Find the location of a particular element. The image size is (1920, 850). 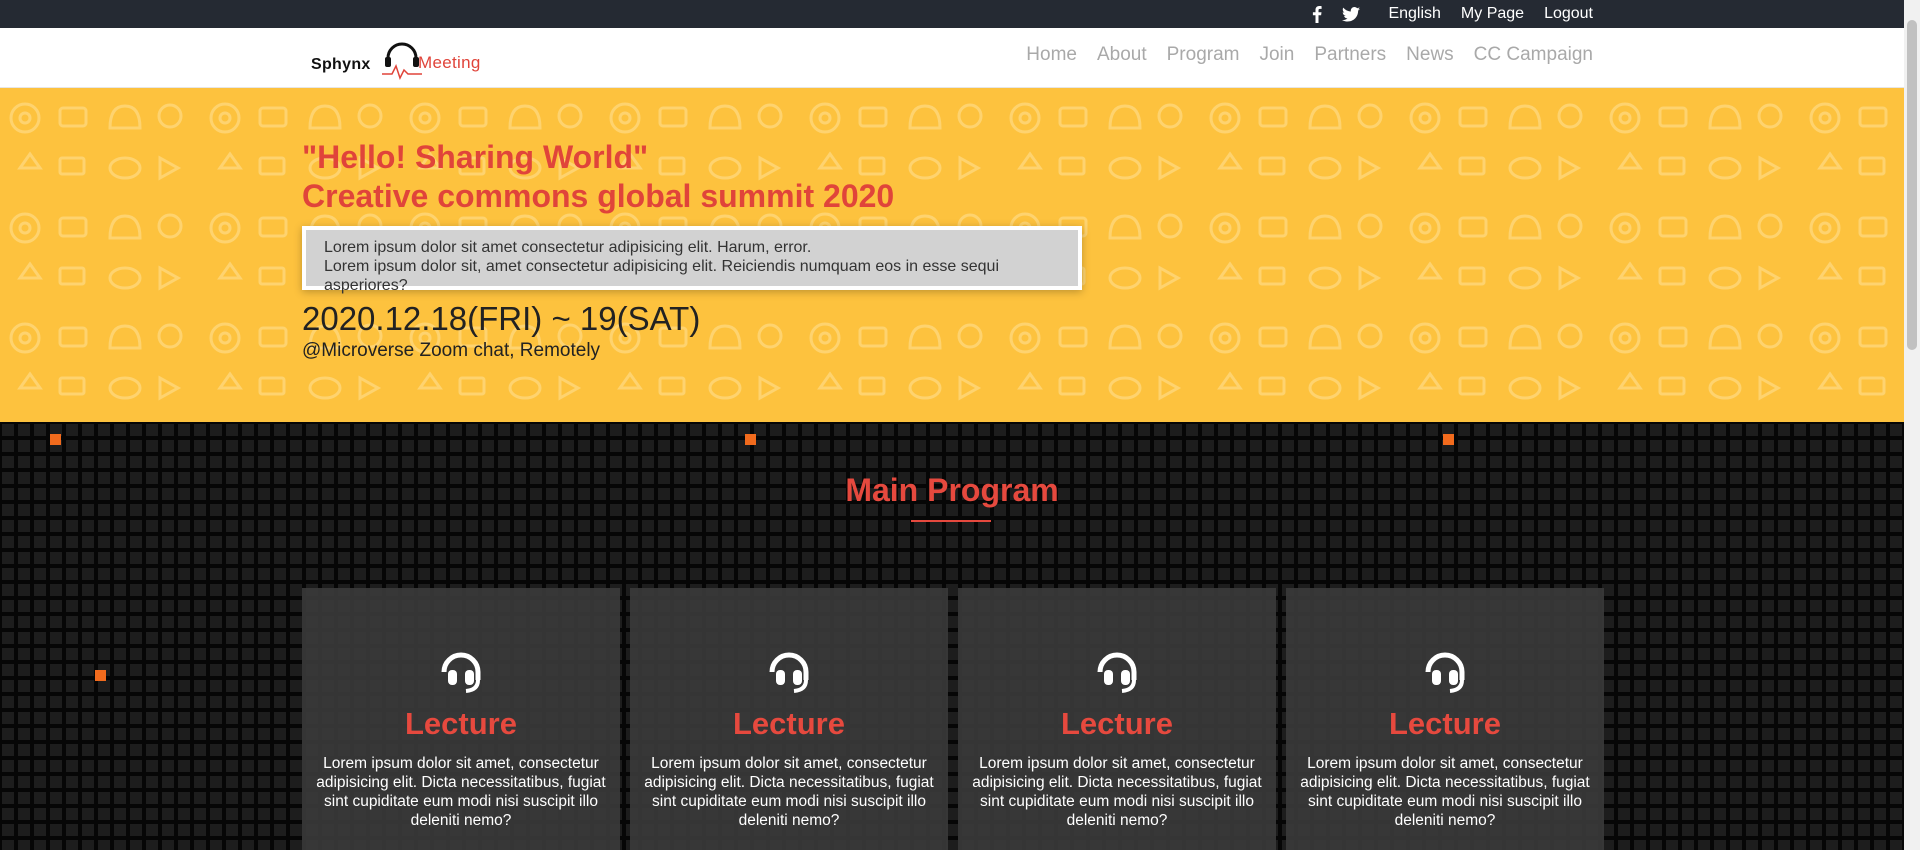

language-link: English is located at coordinates (1414, 14).